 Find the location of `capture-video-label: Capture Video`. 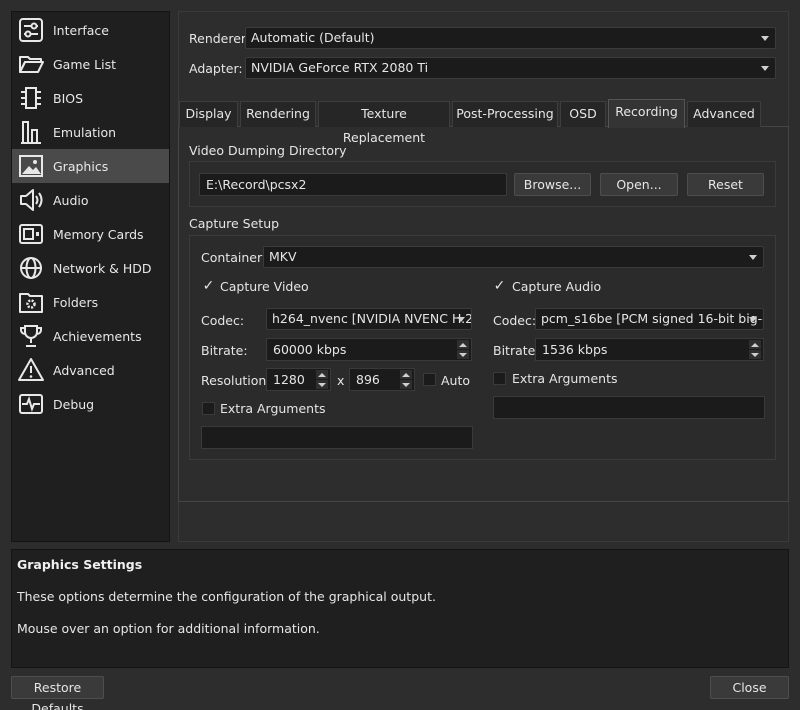

capture-video-label: Capture Video is located at coordinates (264, 286).